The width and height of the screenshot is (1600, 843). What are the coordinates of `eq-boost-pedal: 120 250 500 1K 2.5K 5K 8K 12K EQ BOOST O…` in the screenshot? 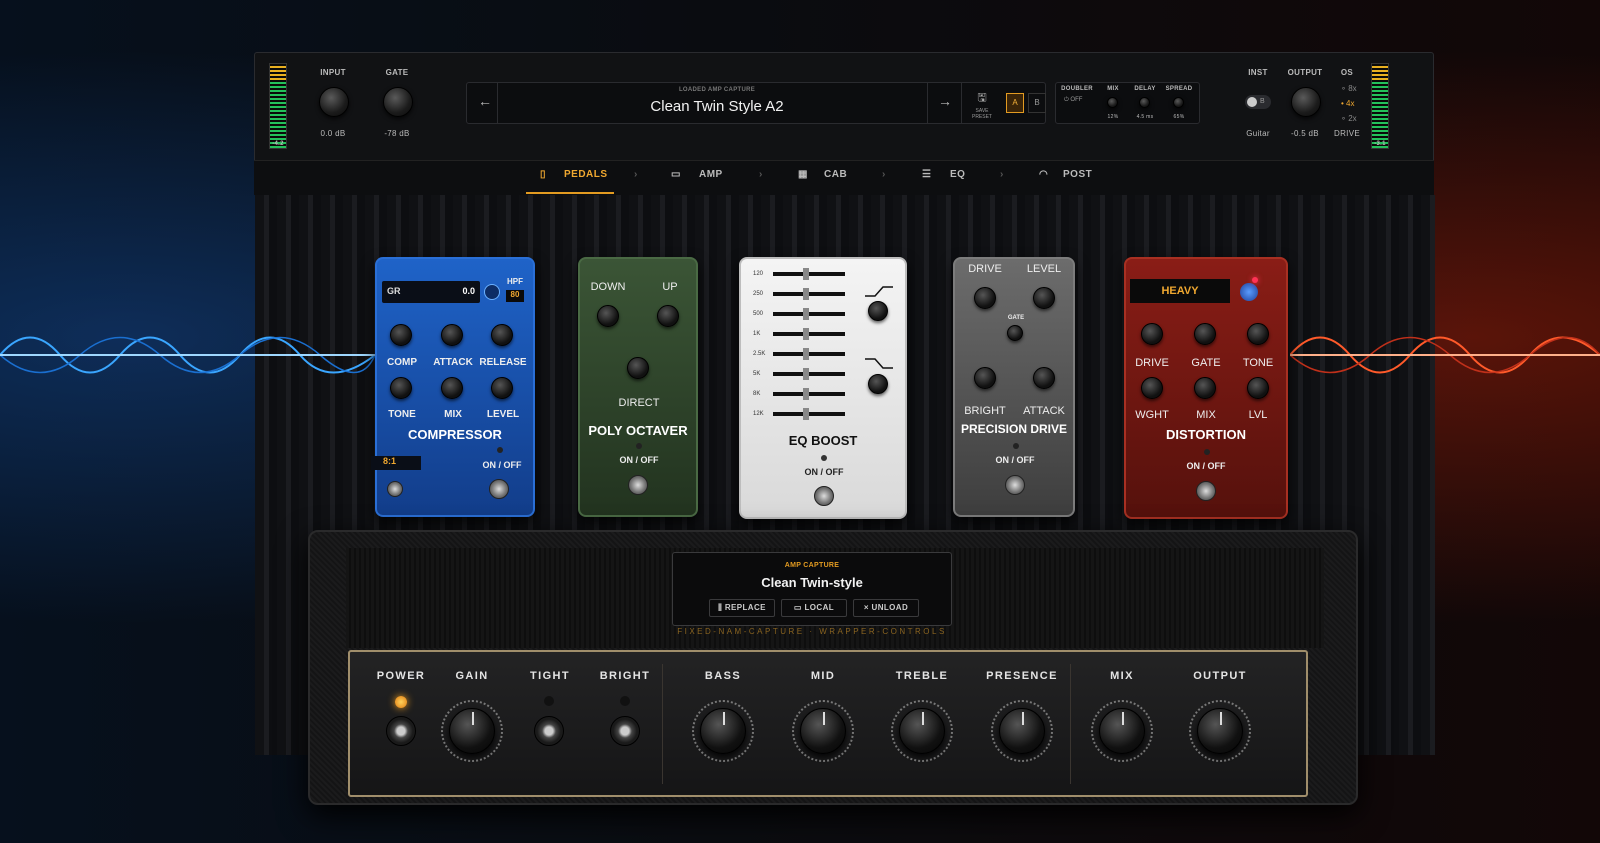 It's located at (823, 388).